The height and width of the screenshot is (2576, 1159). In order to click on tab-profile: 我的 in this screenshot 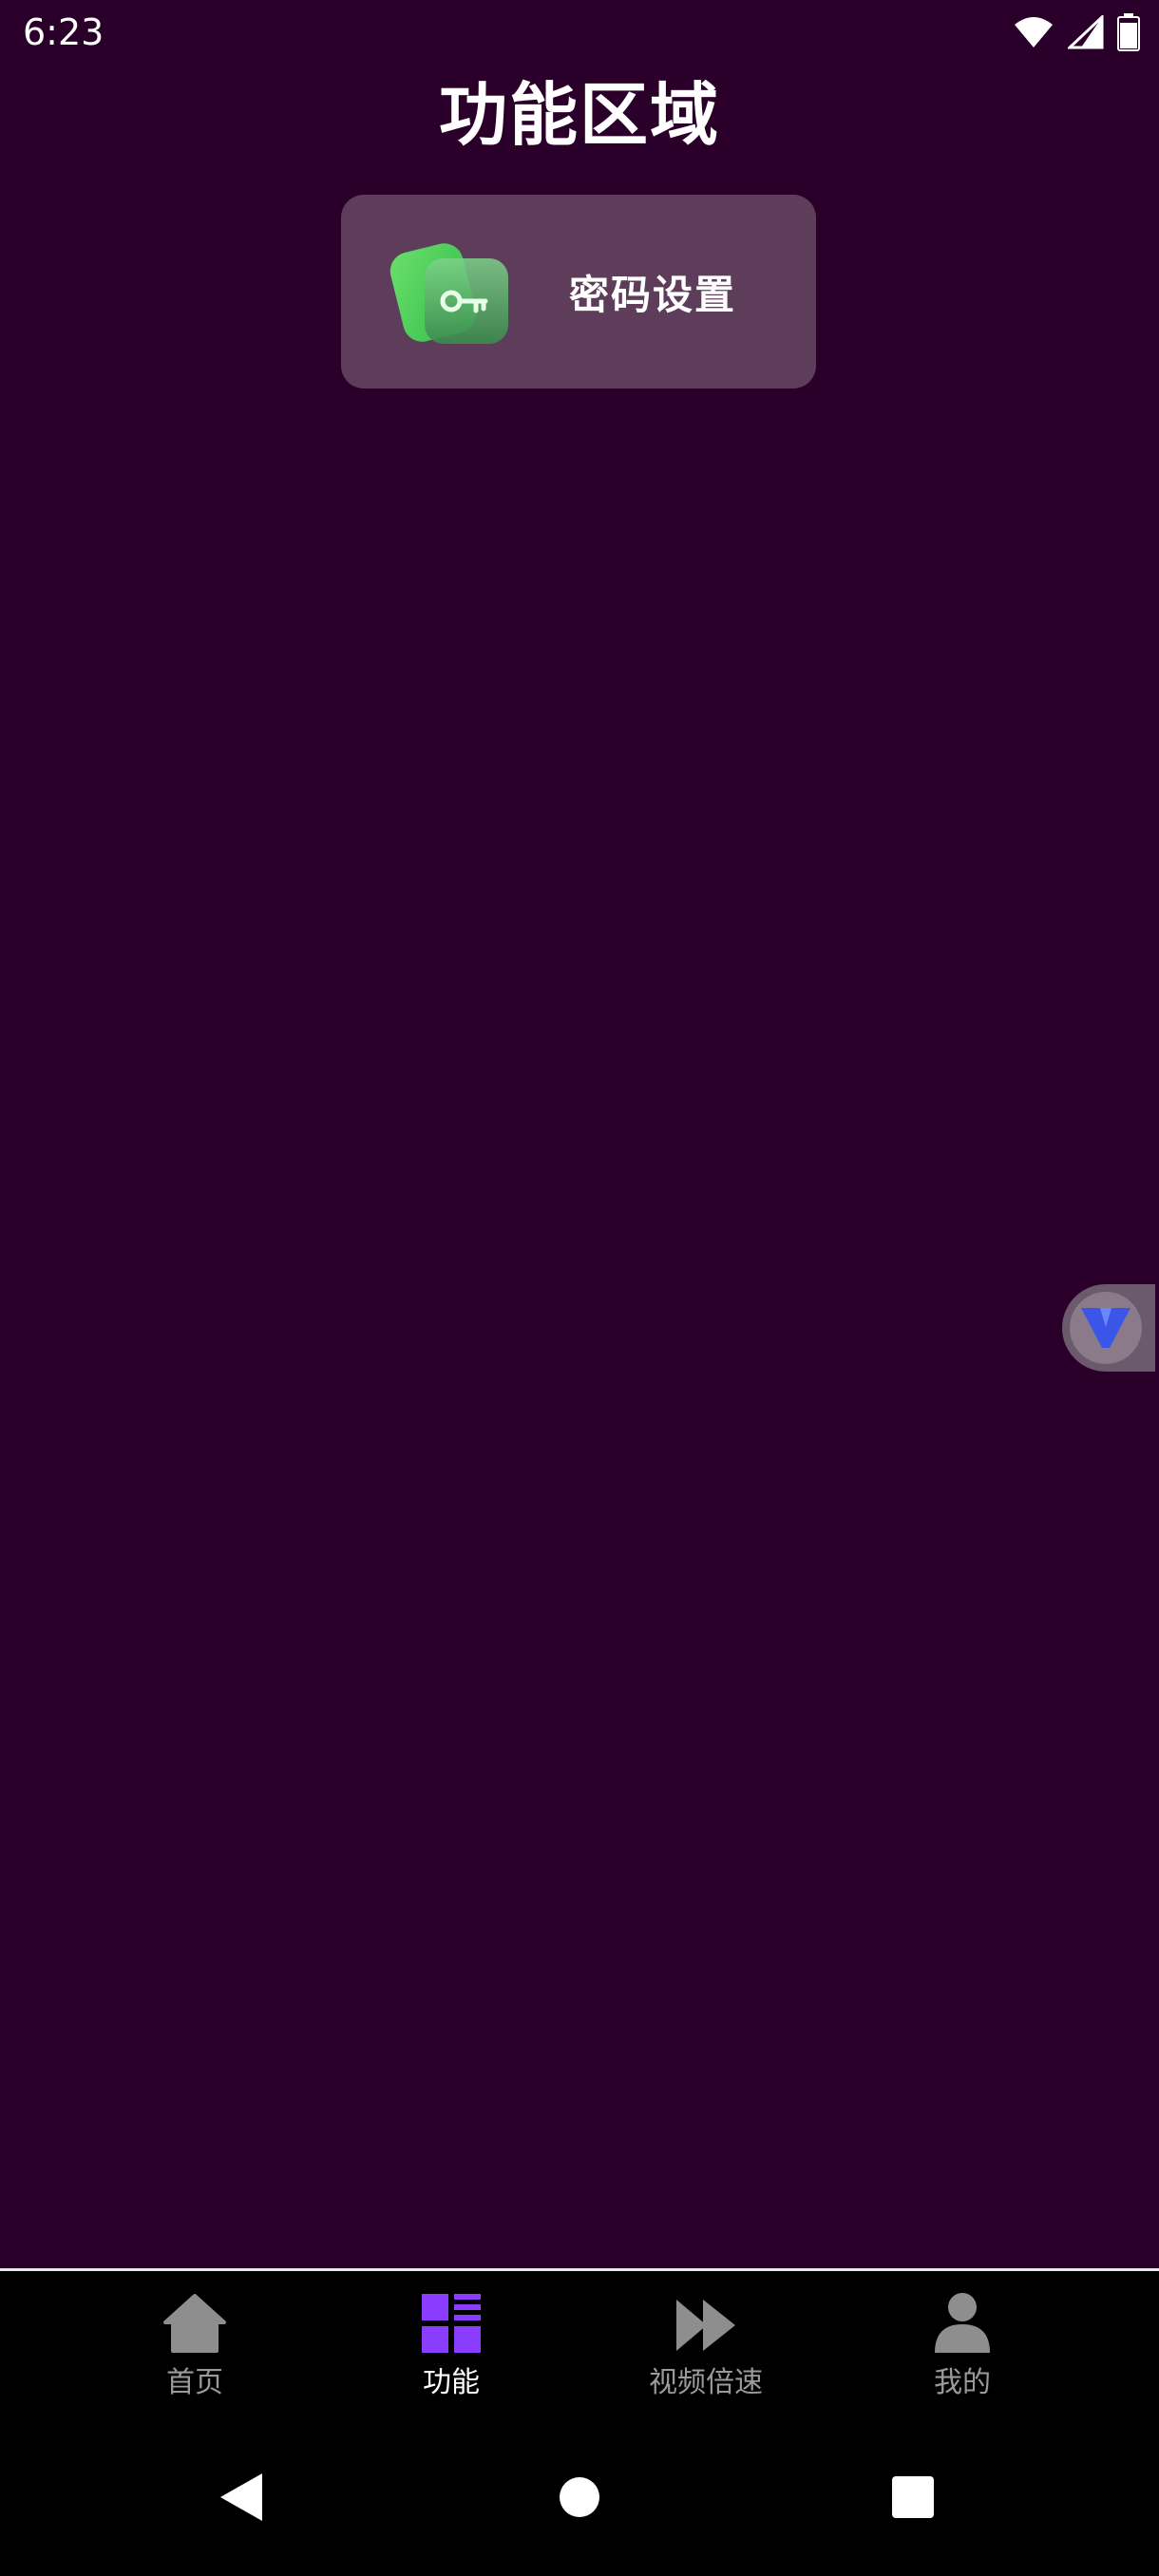, I will do `click(962, 2345)`.